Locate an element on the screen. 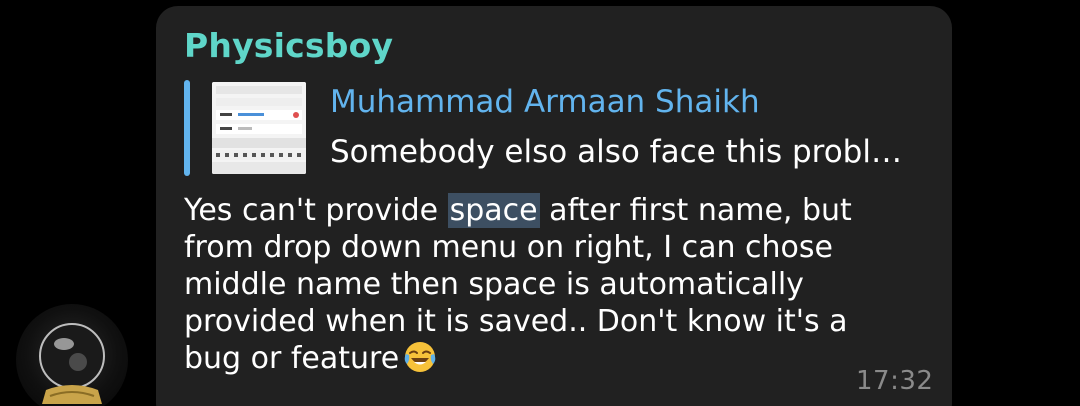  search-highlight: space is located at coordinates (493, 210).